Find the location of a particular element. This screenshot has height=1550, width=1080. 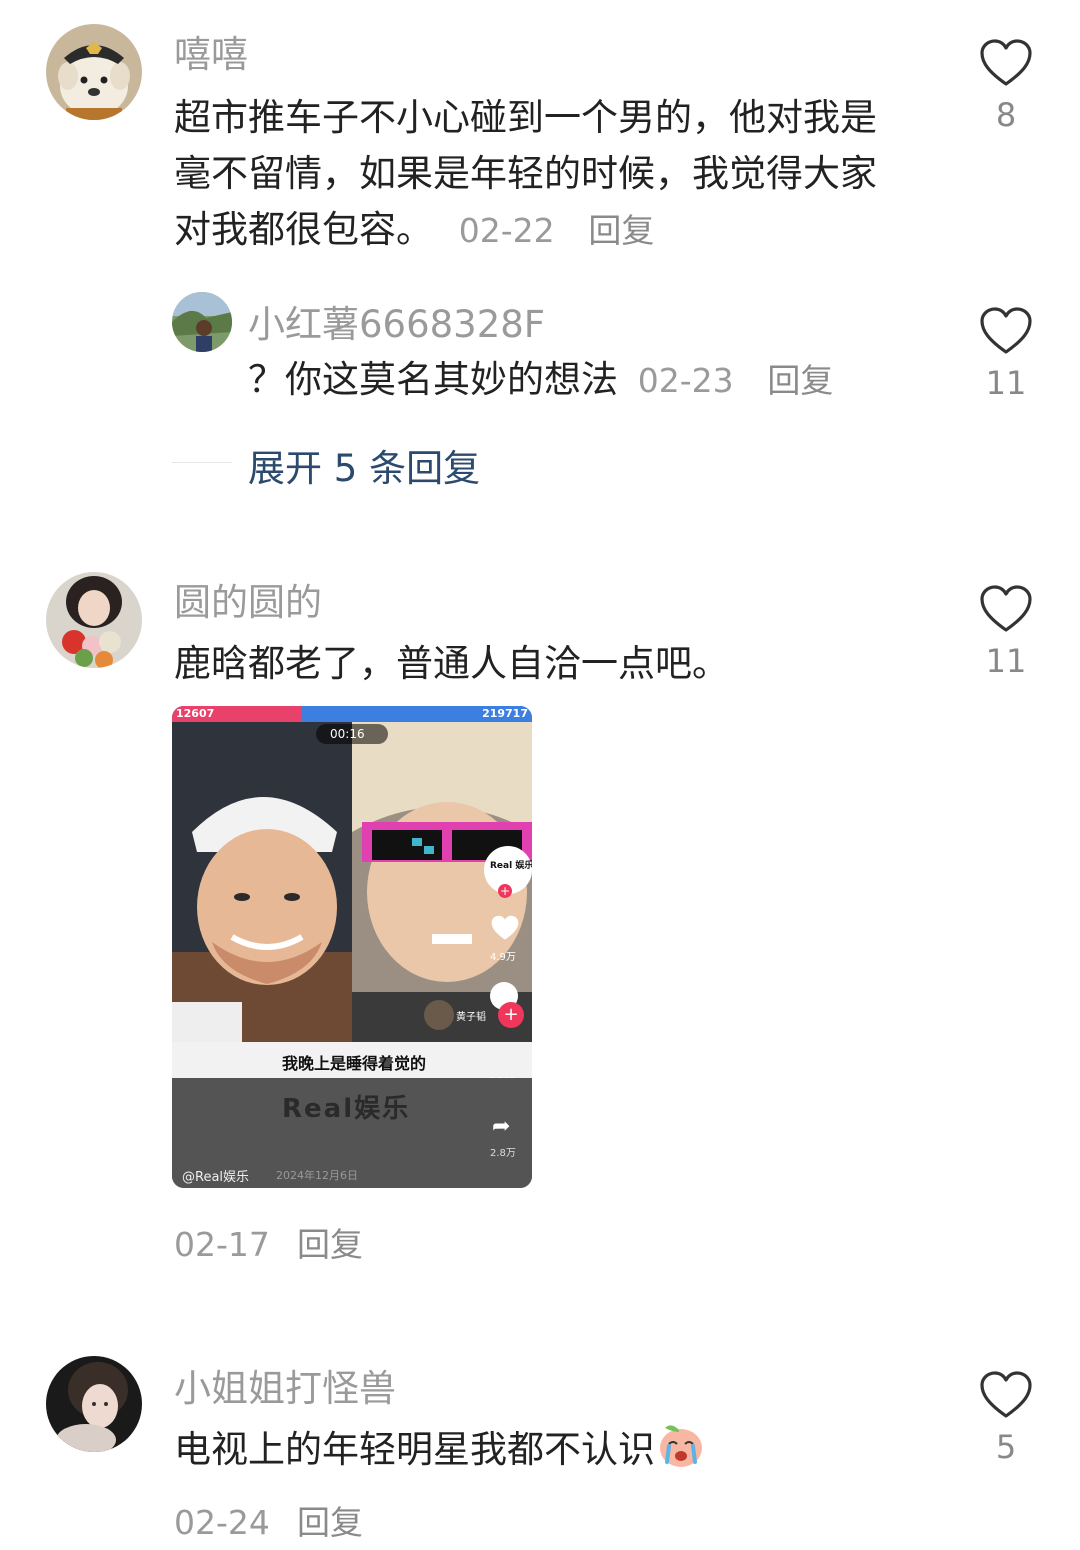

subtitle-bar: 我晚上是睡得着觉的 is located at coordinates (352, 1060).